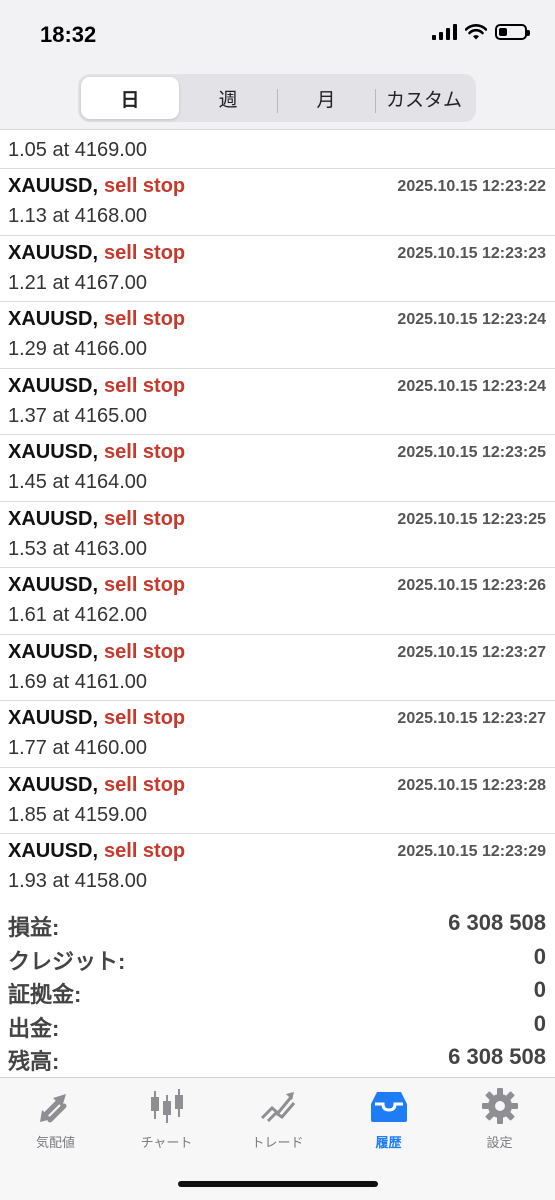  Describe the element at coordinates (471, 585) in the screenshot. I see `order-time: 2025.10.15 12:23:26` at that location.